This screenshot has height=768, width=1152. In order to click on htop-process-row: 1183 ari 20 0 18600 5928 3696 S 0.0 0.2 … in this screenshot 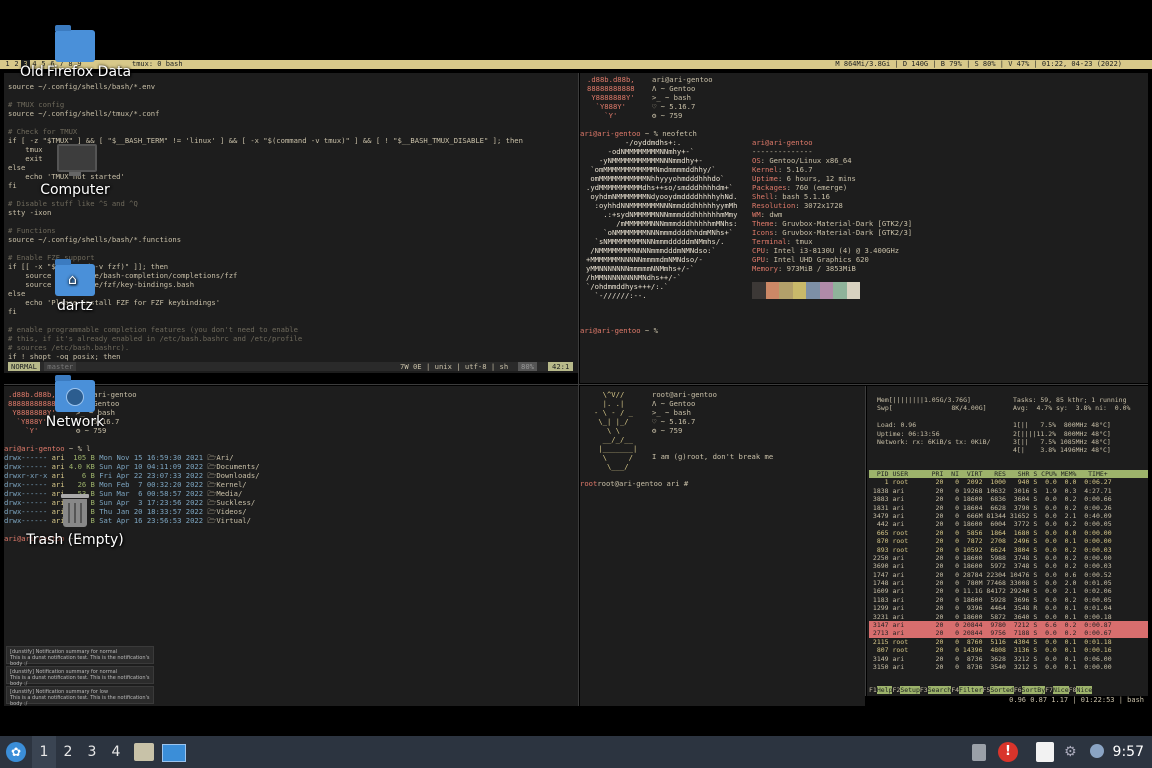, I will do `click(1008, 600)`.